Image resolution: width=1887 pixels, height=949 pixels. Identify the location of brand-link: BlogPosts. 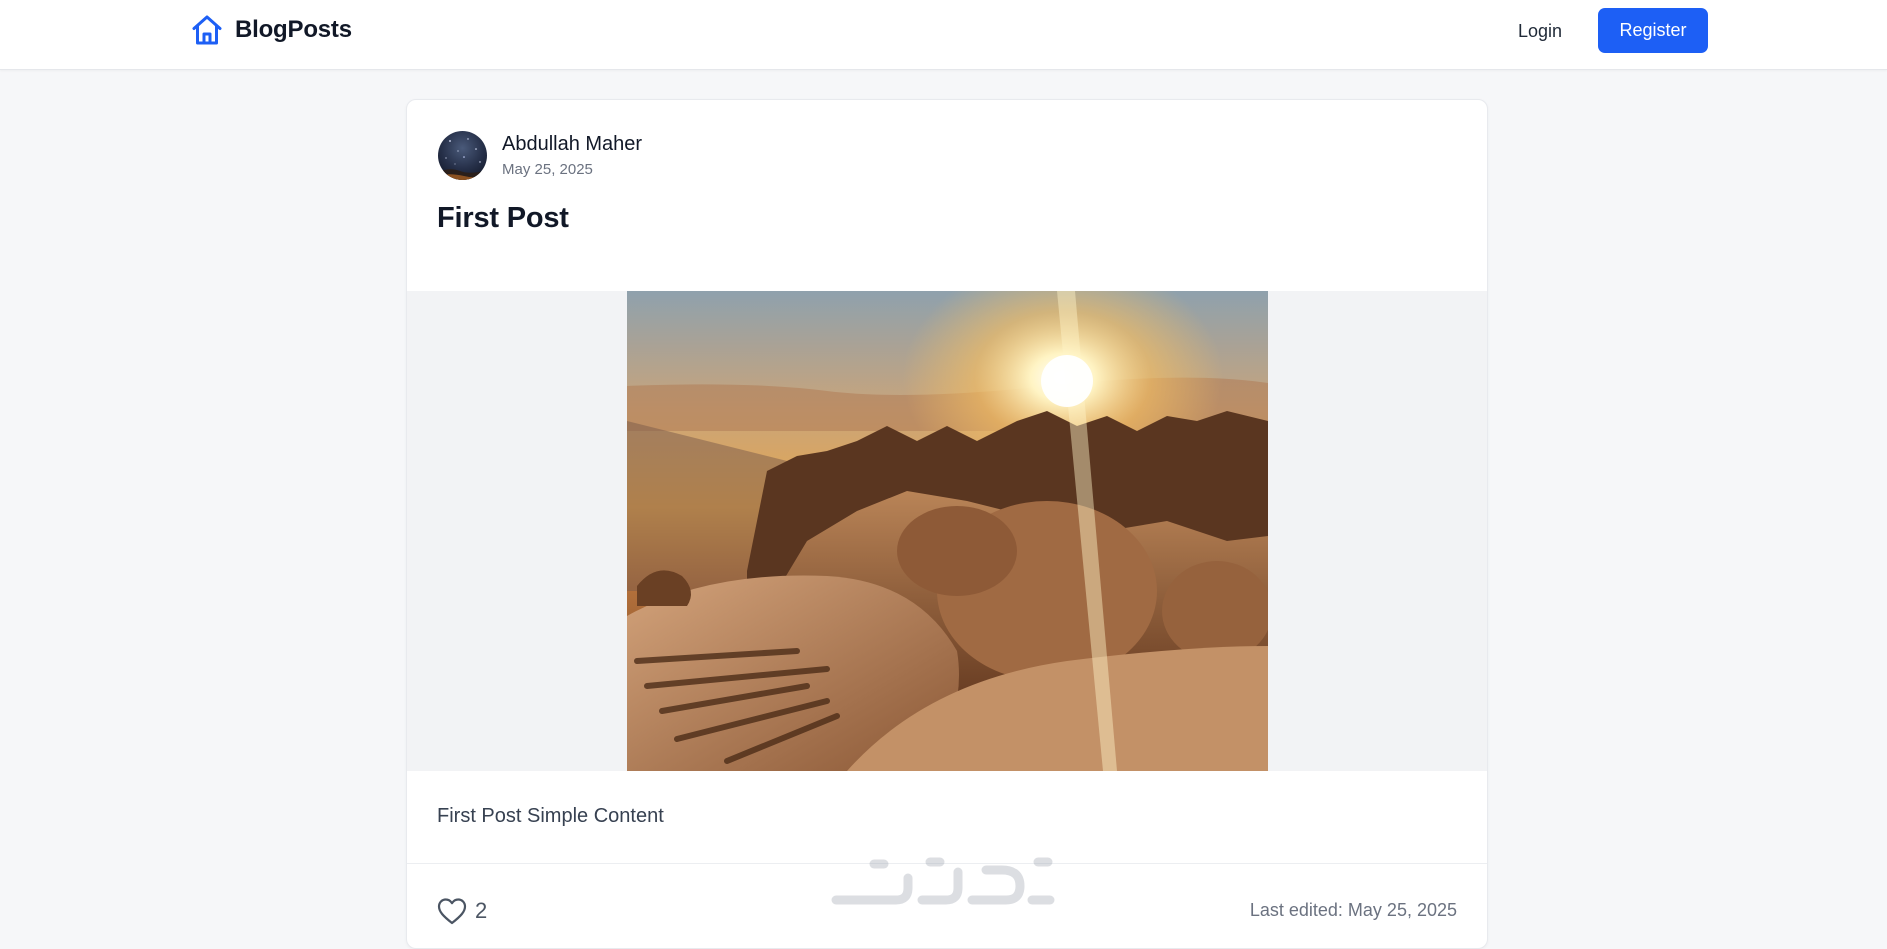
(270, 30).